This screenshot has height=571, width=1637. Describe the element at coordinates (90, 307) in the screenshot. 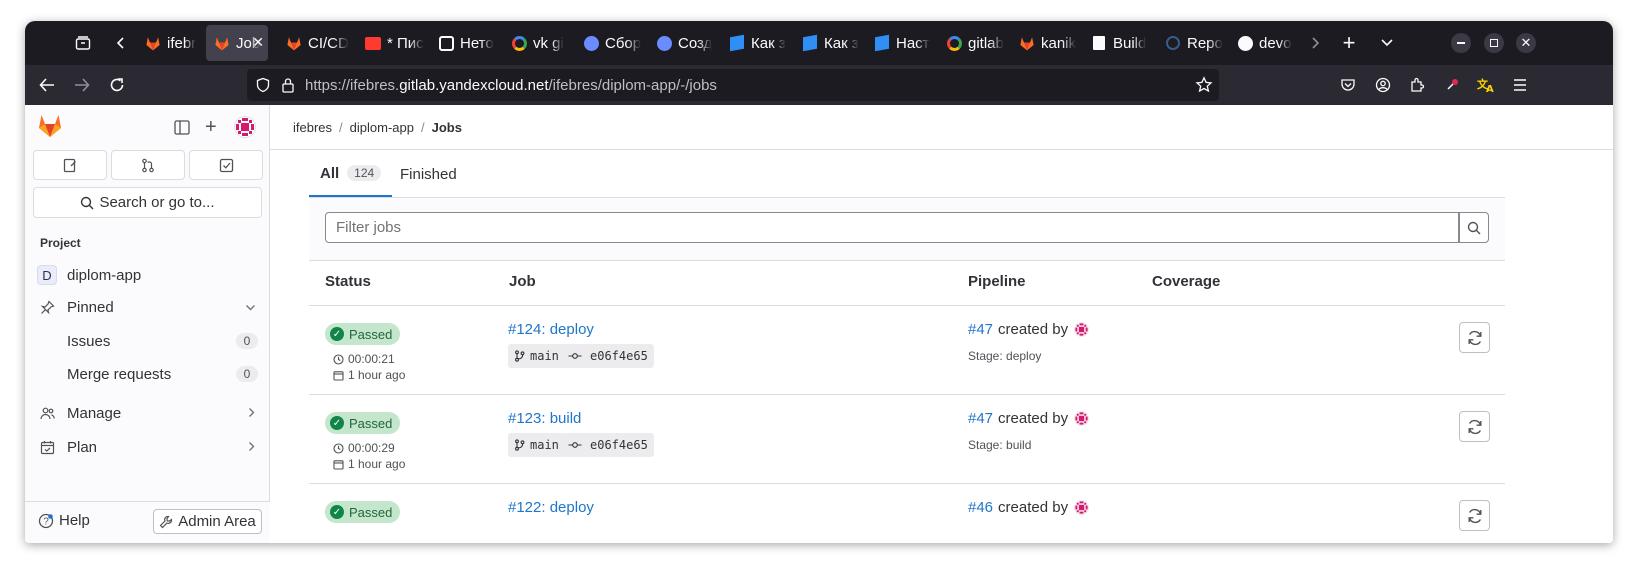

I see `pinned-label: Pinned` at that location.